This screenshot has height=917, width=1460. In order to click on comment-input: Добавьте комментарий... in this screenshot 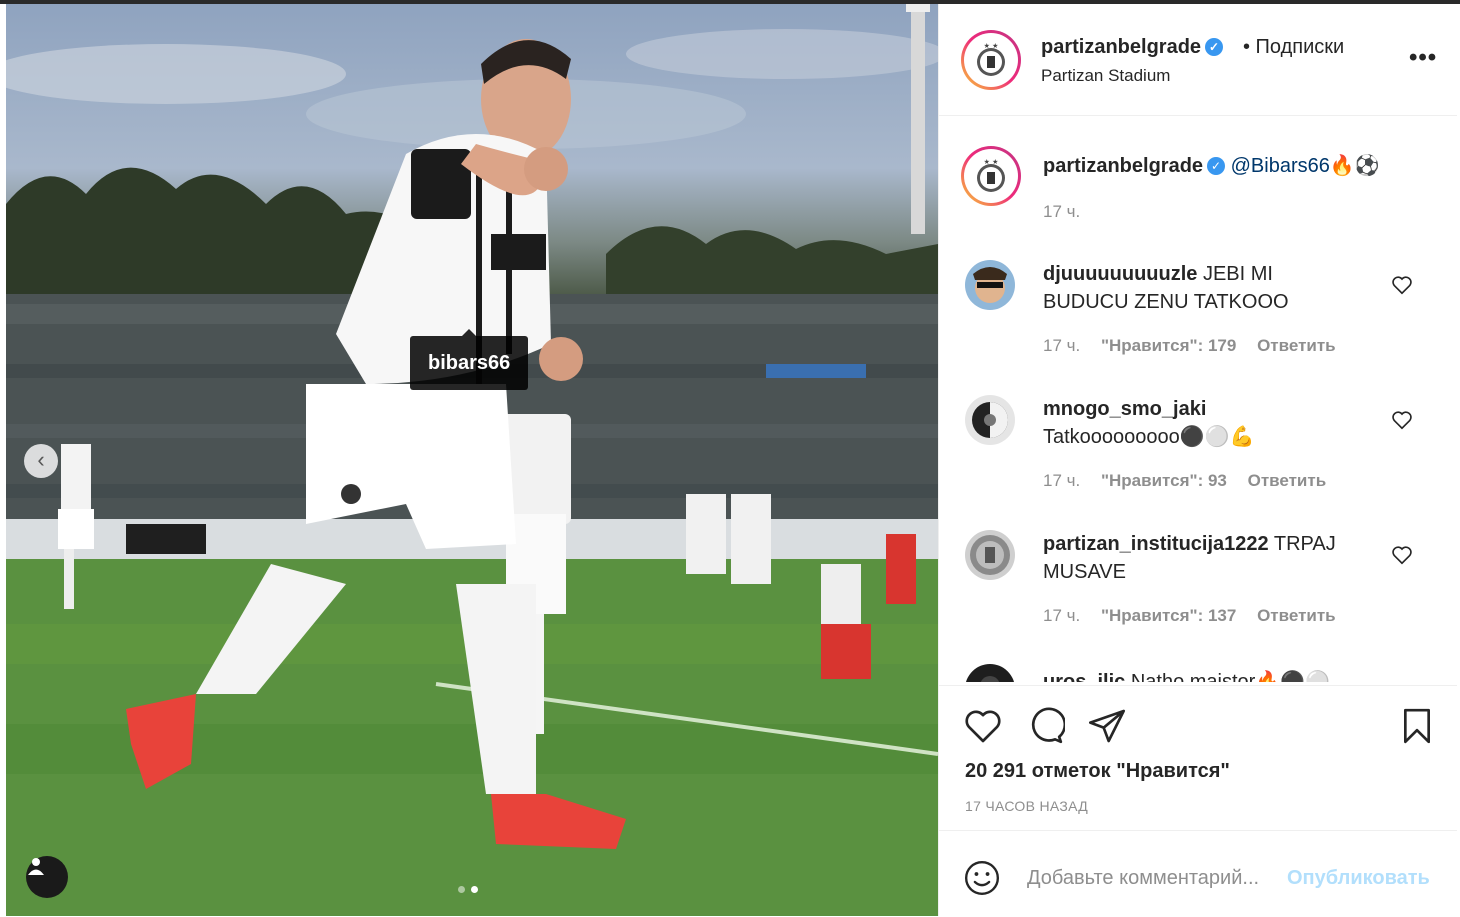, I will do `click(1143, 878)`.